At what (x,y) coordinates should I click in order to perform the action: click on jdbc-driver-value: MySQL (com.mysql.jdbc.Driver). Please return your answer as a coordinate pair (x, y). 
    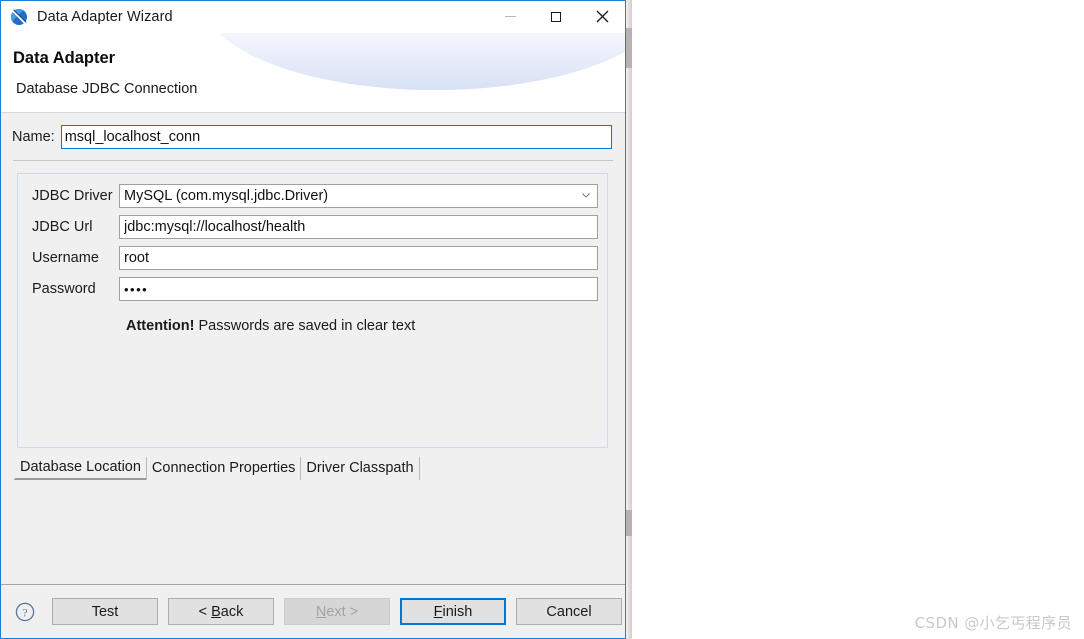
    Looking at the image, I should click on (358, 196).